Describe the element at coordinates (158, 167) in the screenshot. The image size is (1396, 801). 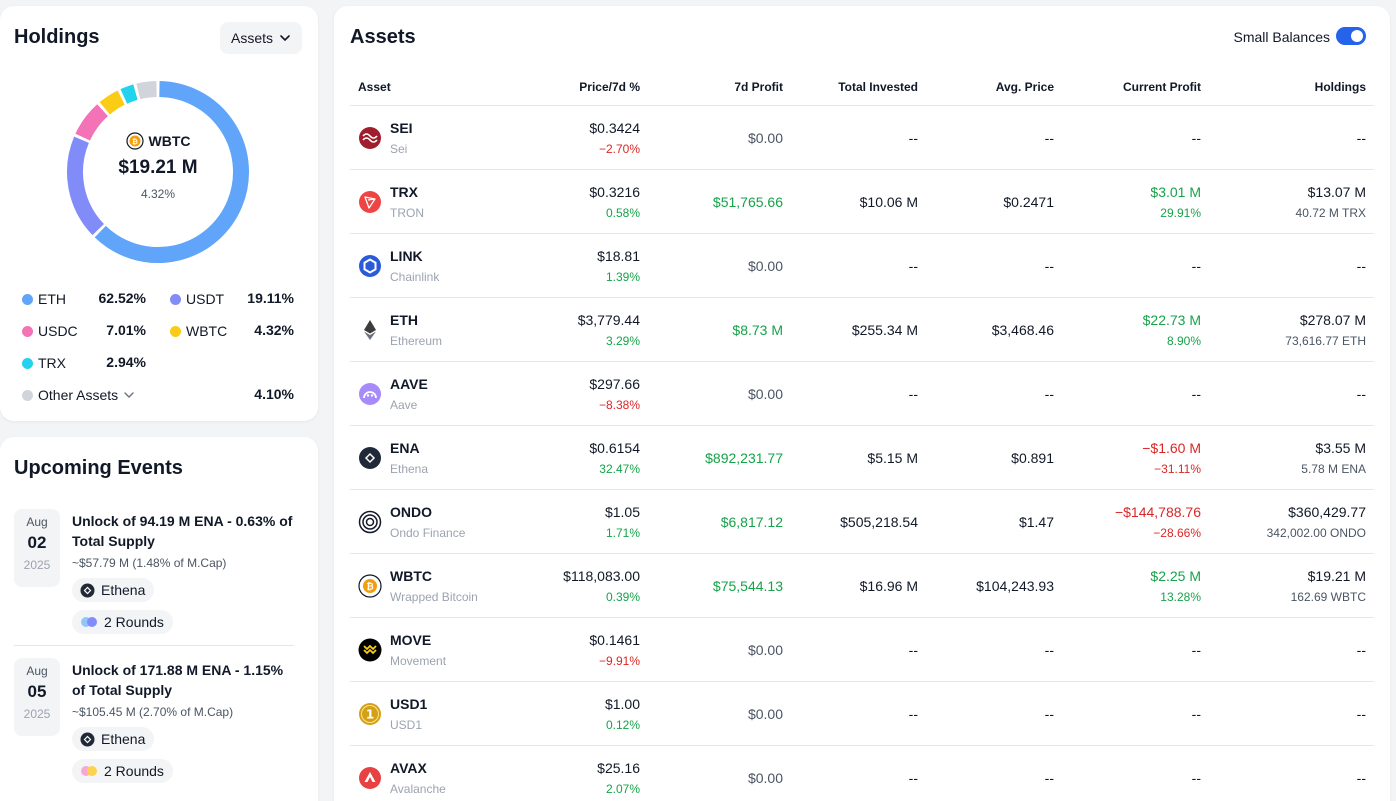
I see `donut-center-value: $19.21 M` at that location.